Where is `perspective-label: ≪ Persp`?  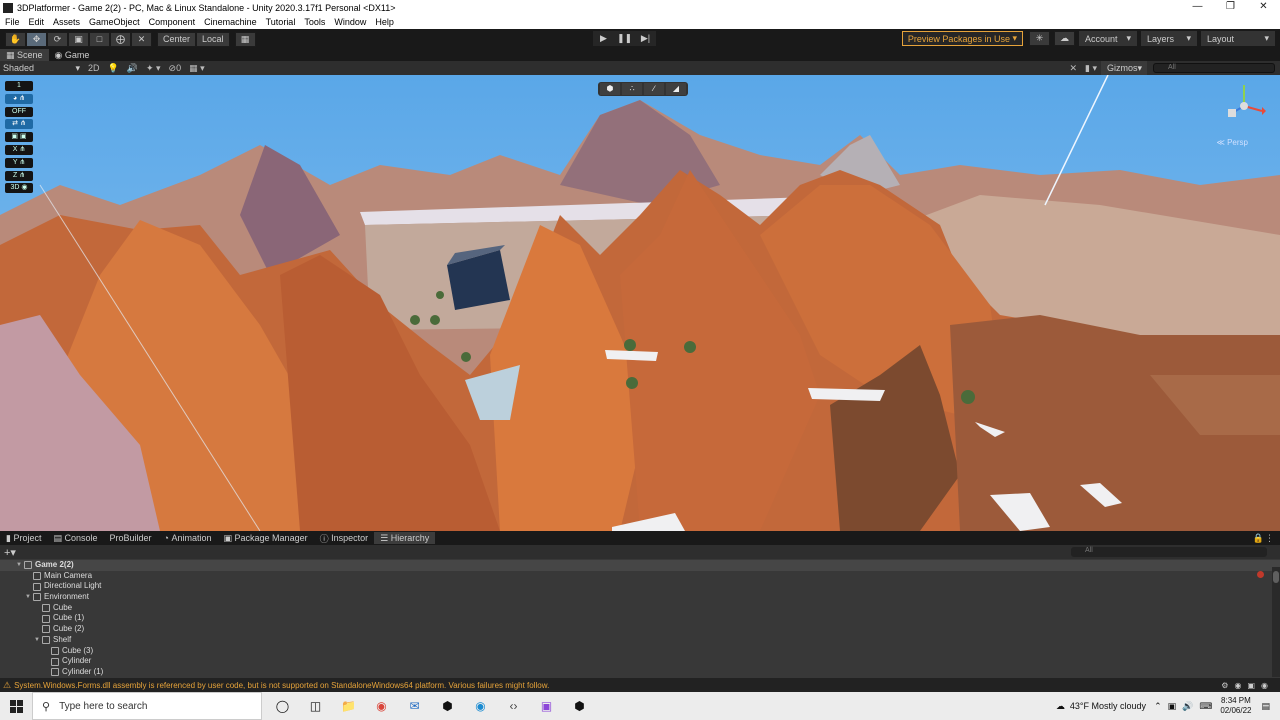 perspective-label: ≪ Persp is located at coordinates (1233, 142).